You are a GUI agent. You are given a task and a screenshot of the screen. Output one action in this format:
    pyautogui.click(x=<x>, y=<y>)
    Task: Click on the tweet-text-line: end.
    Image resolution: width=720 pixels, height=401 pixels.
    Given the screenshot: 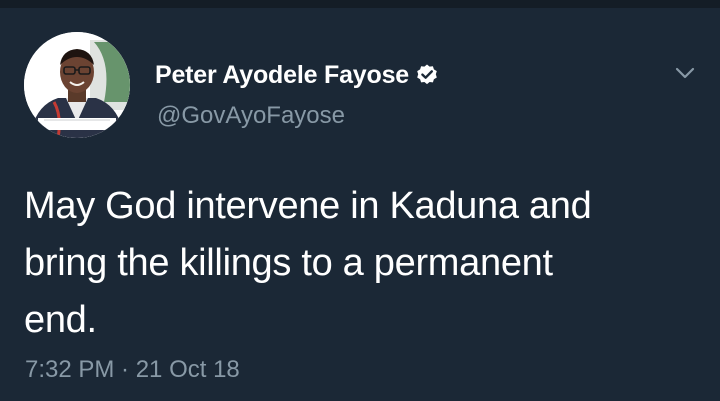 What is the action you would take?
    pyautogui.click(x=60, y=320)
    